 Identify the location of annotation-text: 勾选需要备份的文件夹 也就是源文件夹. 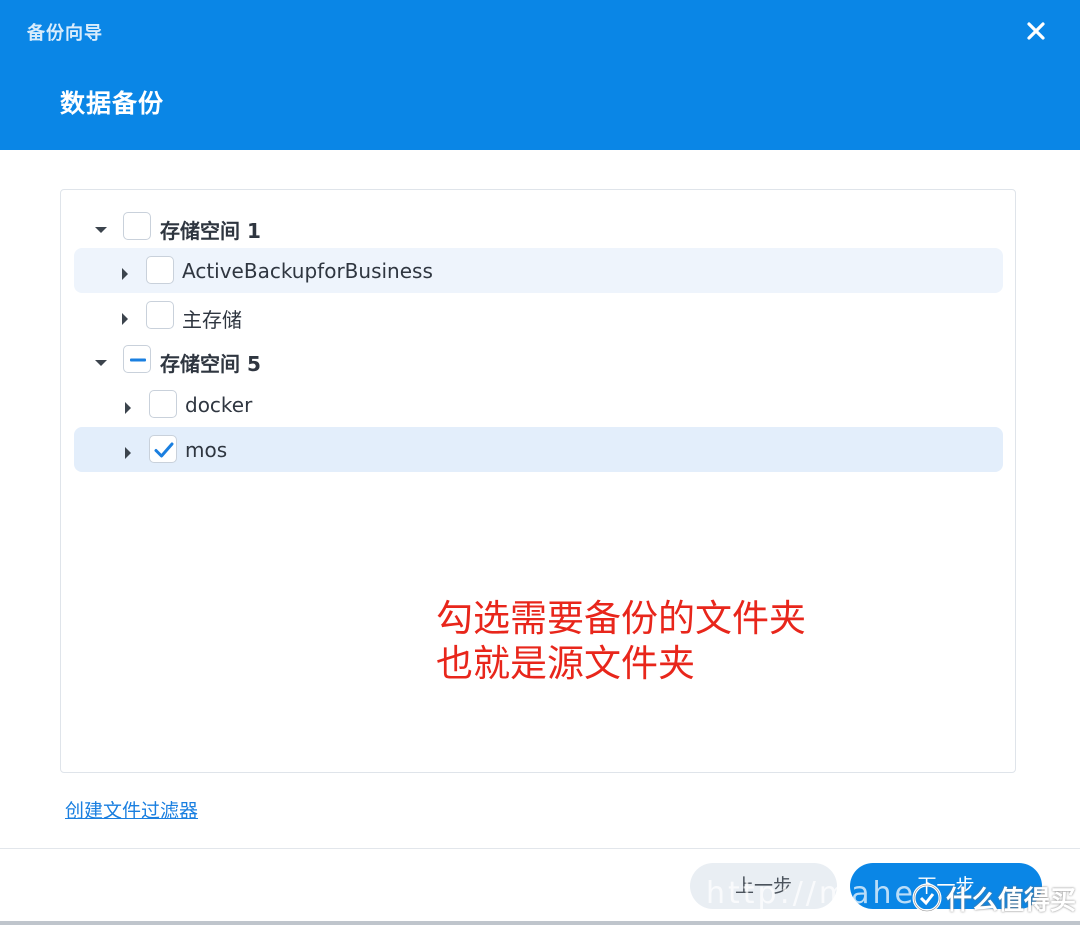
(621, 641).